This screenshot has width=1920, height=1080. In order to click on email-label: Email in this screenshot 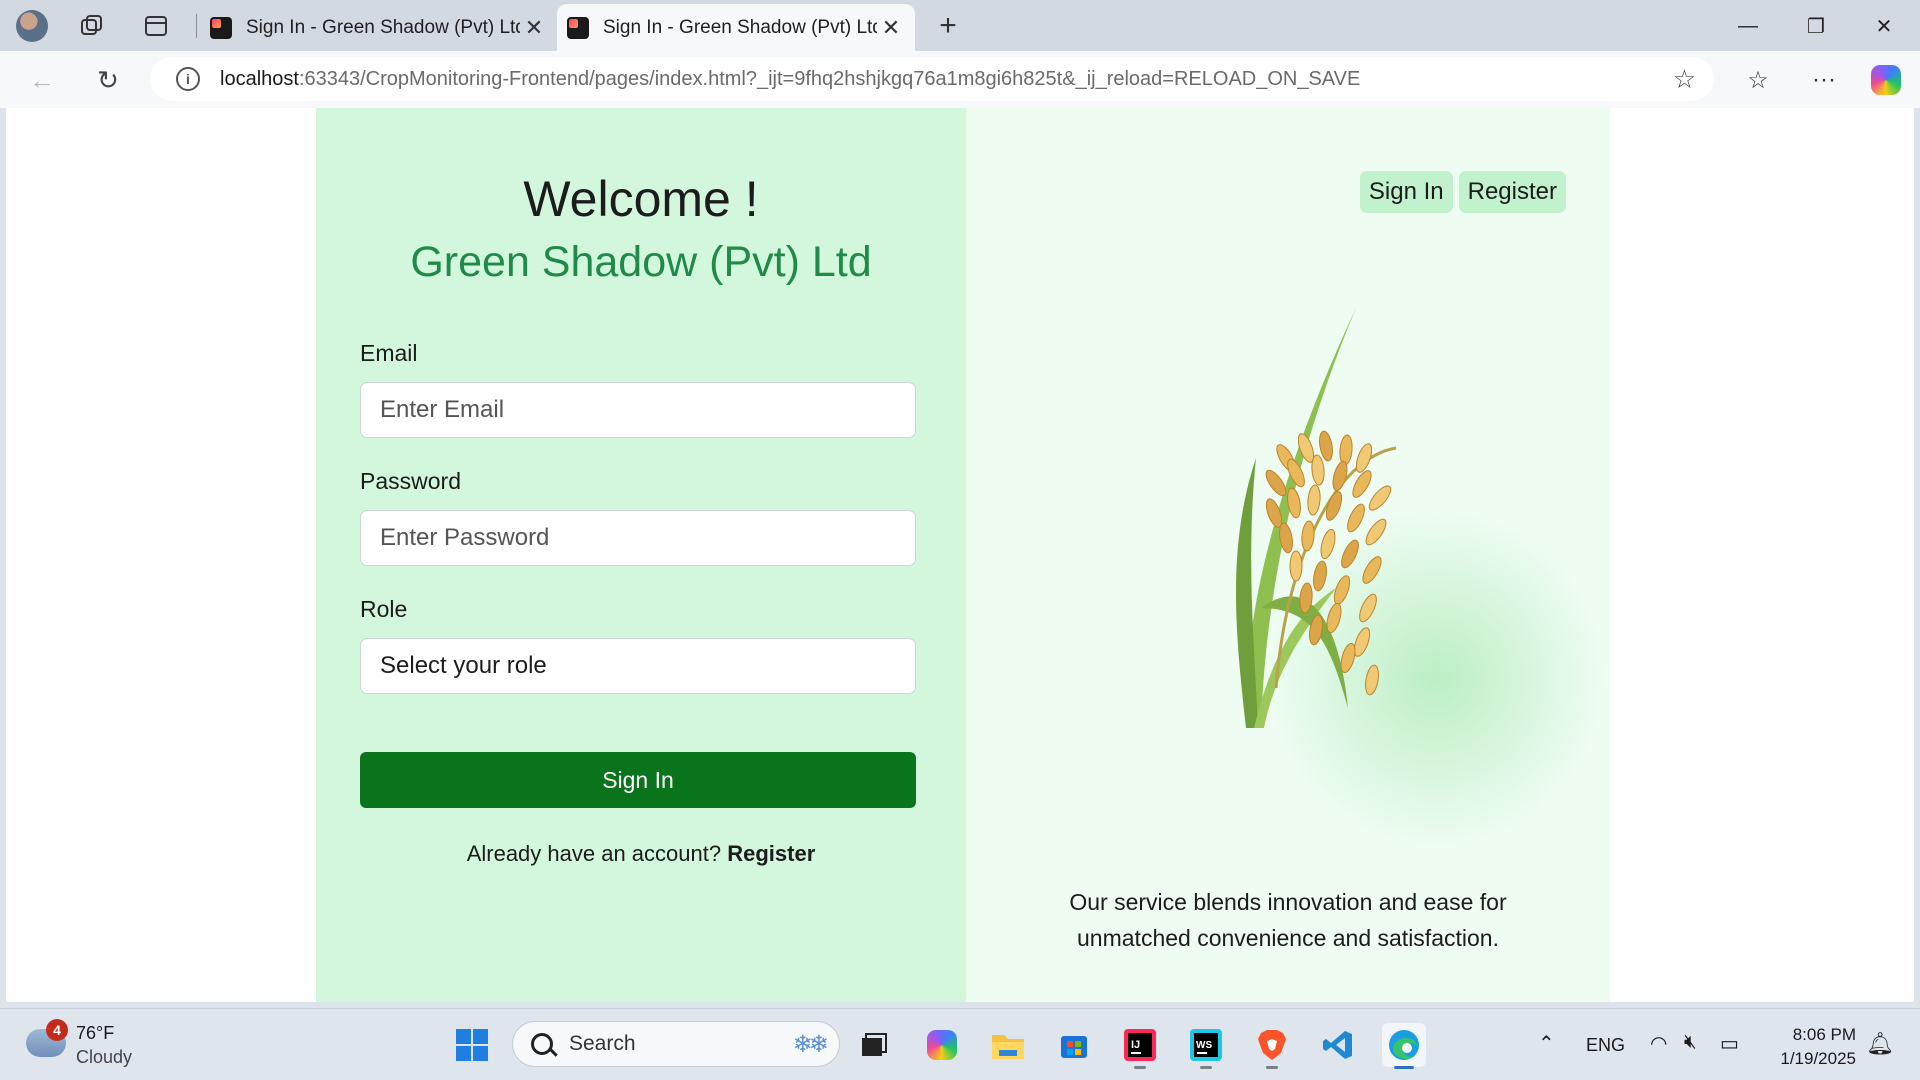, I will do `click(389, 353)`.